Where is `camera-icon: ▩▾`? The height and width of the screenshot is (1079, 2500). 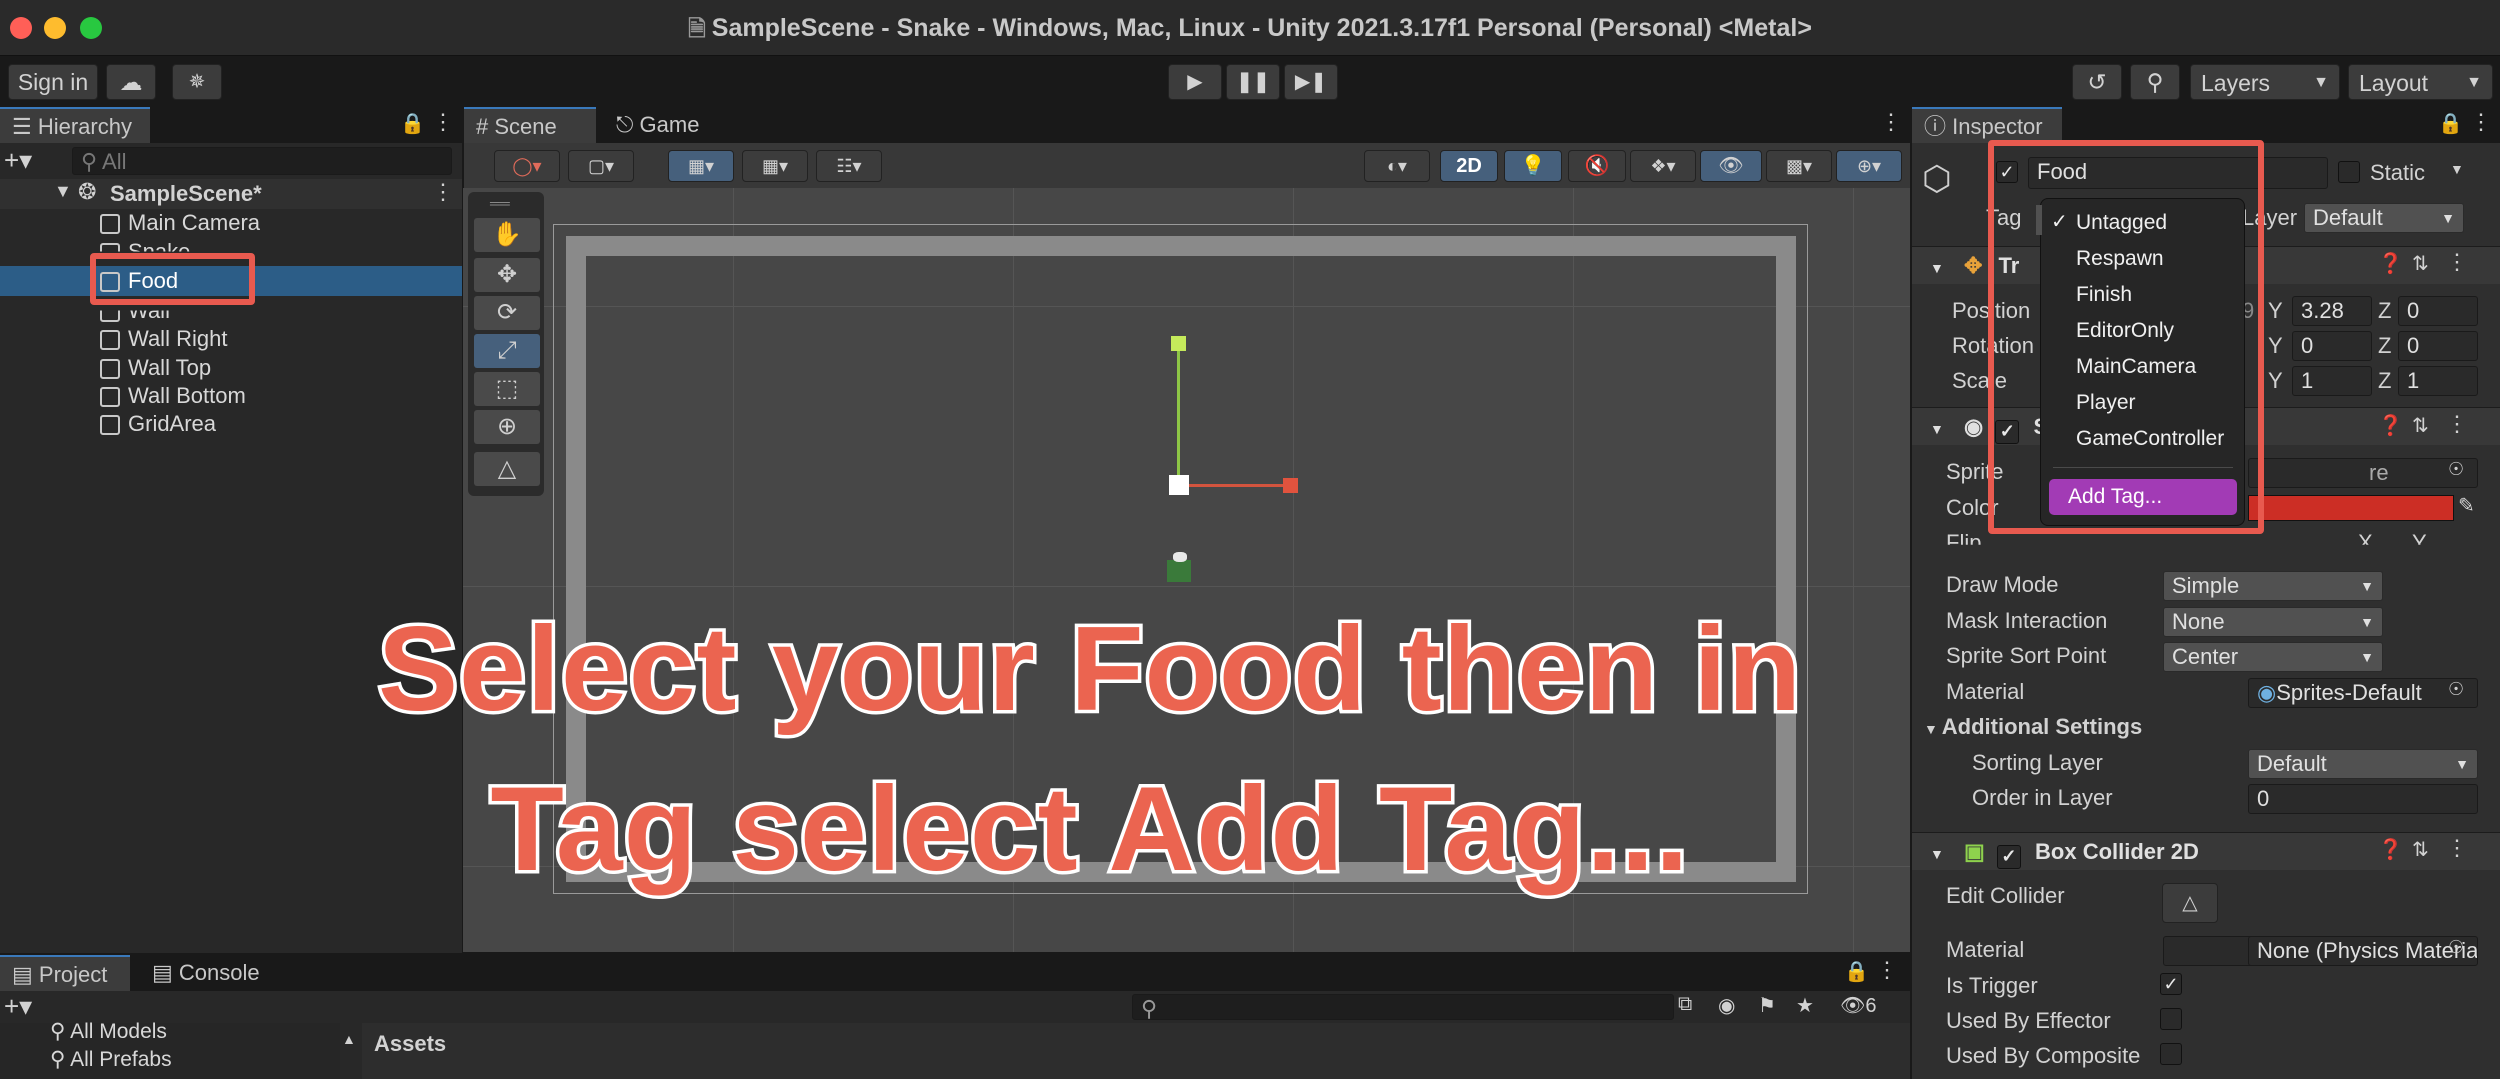
camera-icon: ▩▾ is located at coordinates (1799, 166).